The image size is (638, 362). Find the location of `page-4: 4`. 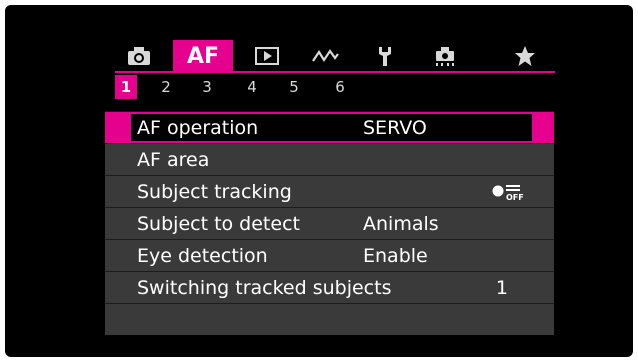

page-4: 4 is located at coordinates (252, 87).